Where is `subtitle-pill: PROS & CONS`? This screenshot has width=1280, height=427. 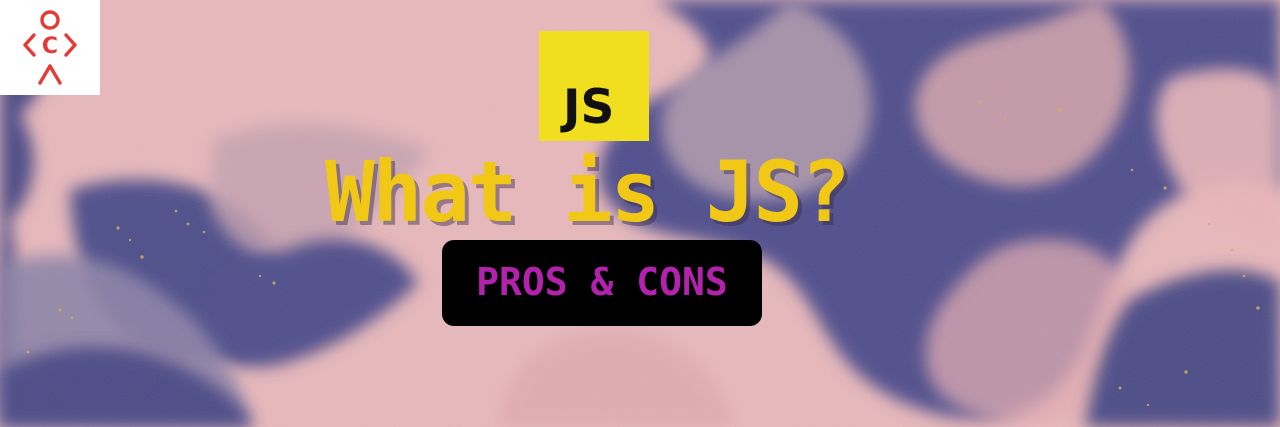 subtitle-pill: PROS & CONS is located at coordinates (602, 283).